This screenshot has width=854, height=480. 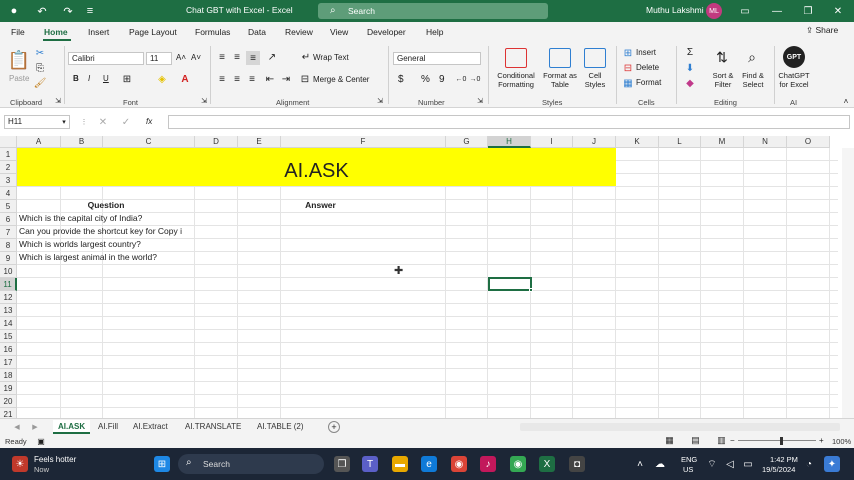 I want to click on column-header: N, so click(x=765, y=142).